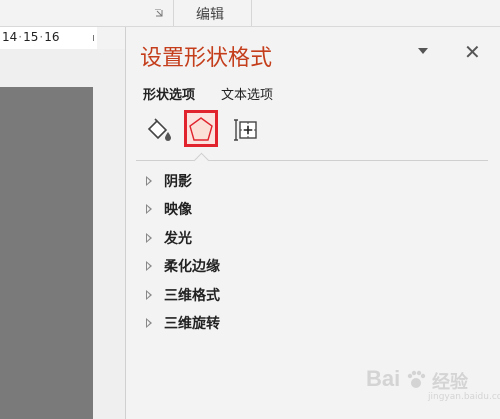  Describe the element at coordinates (10, 37) in the screenshot. I see `ruler-mark: 14` at that location.